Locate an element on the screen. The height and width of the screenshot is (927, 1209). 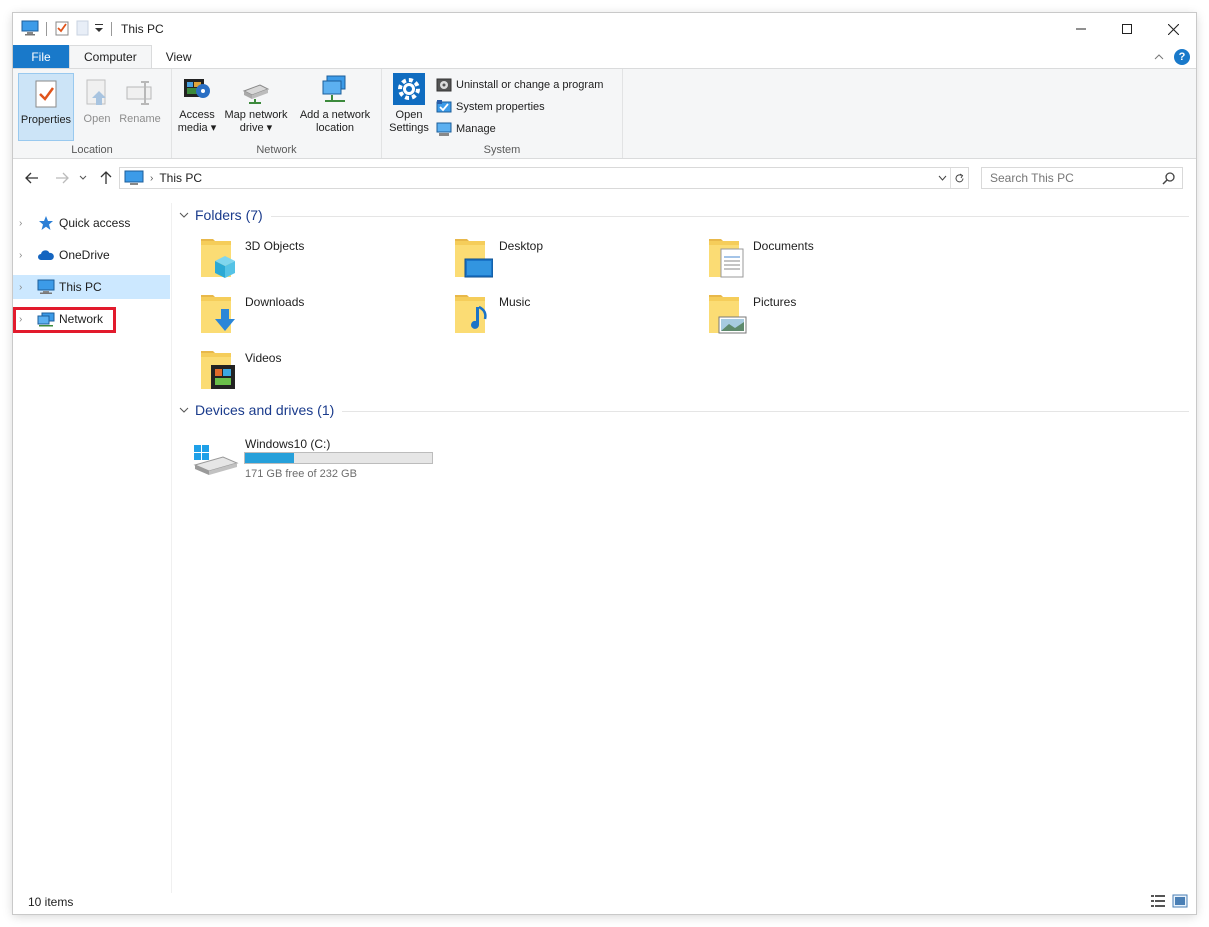
network-highlight-box is located at coordinates (64, 320).